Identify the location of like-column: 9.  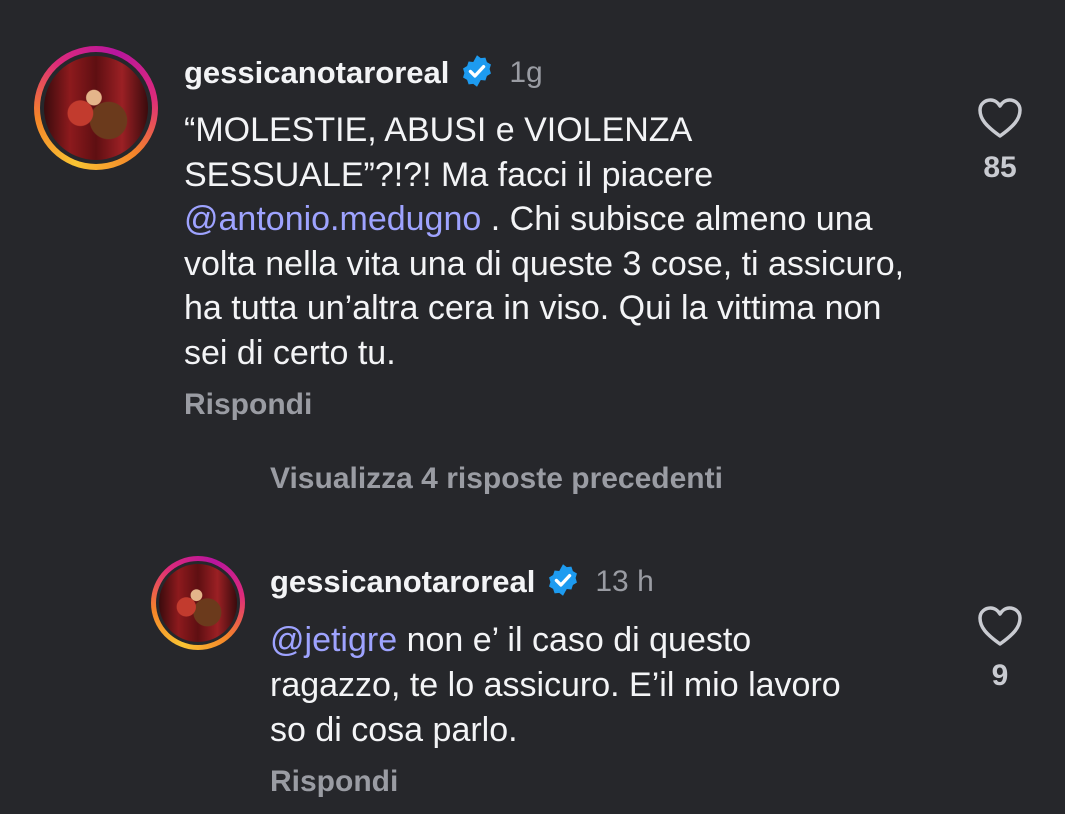
(1000, 648).